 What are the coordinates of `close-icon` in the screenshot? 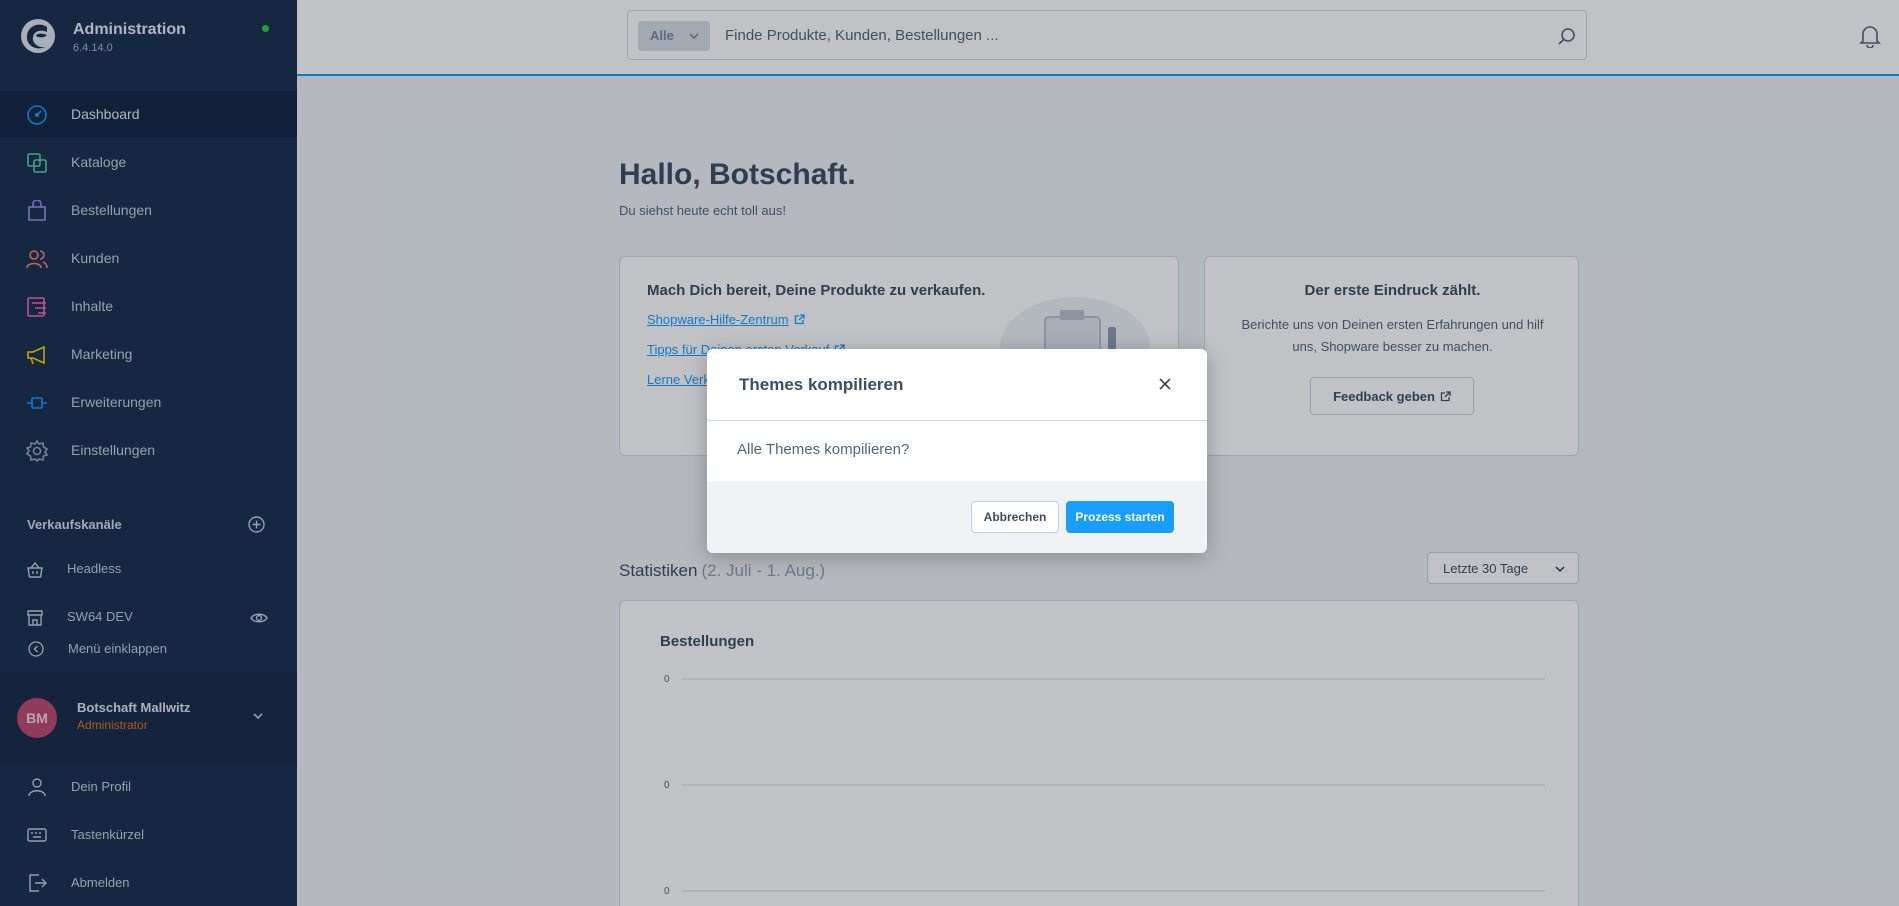 It's located at (1165, 384).